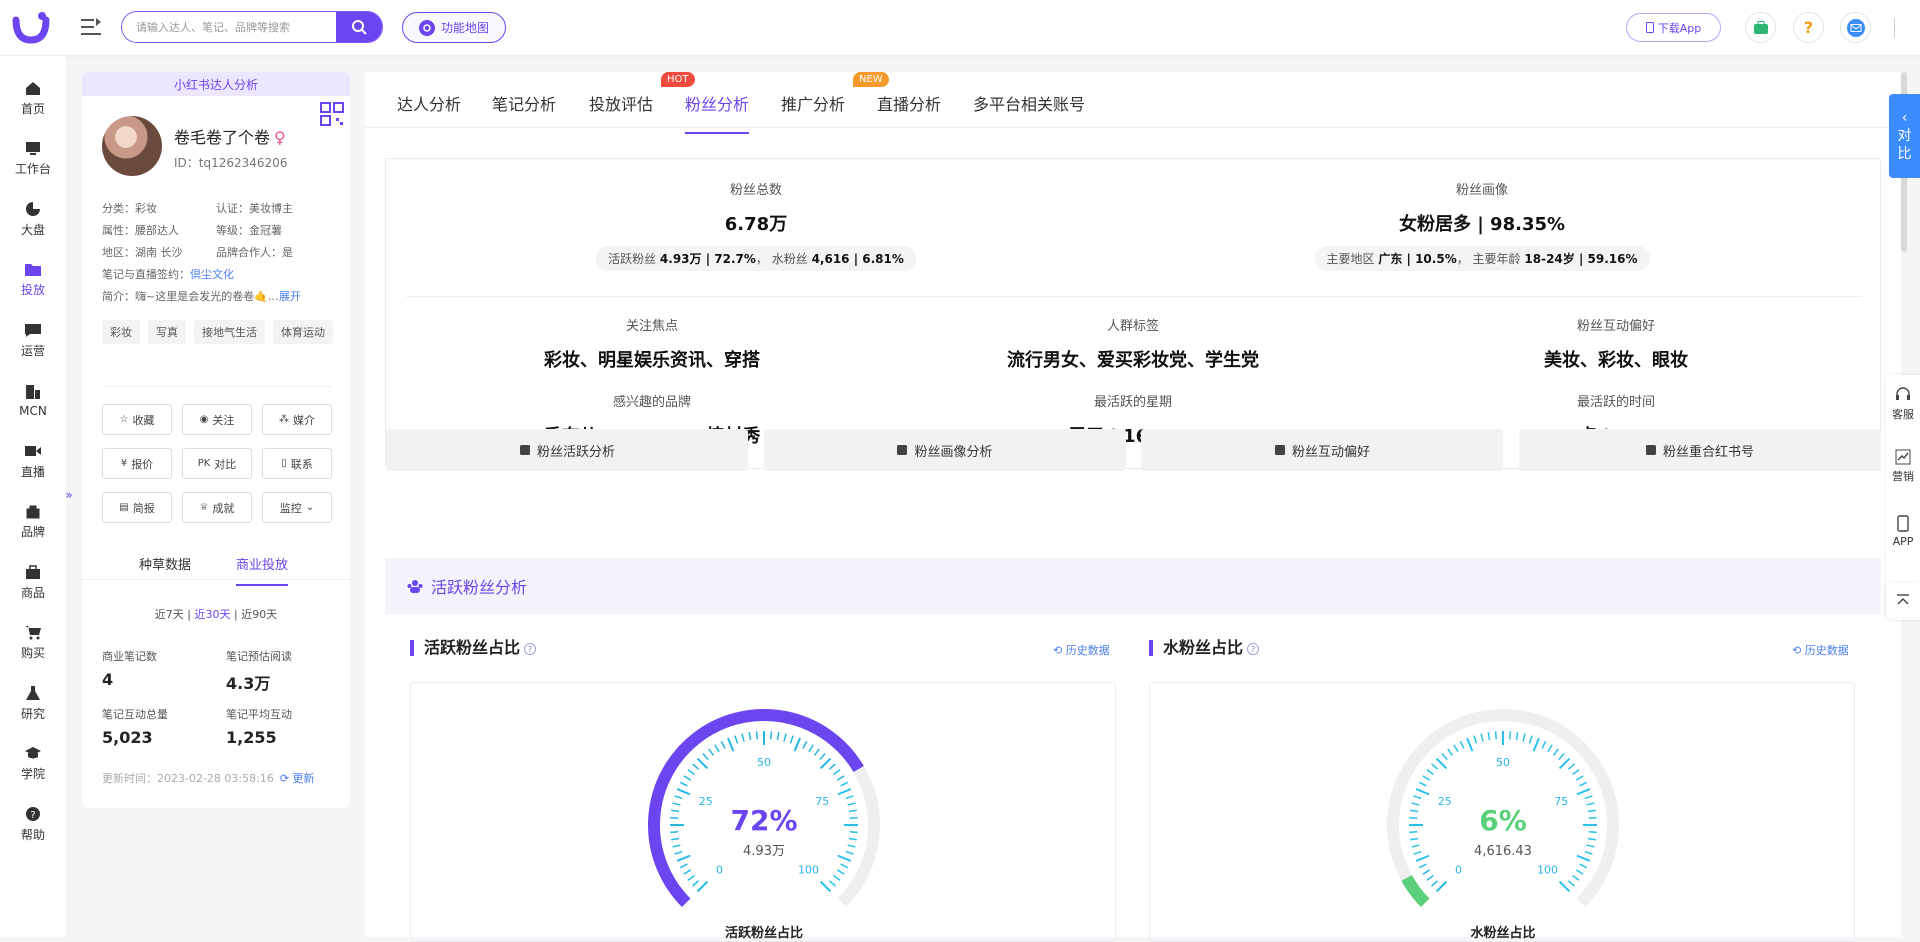 Image resolution: width=1920 pixels, height=942 pixels. What do you see at coordinates (33, 98) in the screenshot?
I see `sidebar-item-0: 首页` at bounding box center [33, 98].